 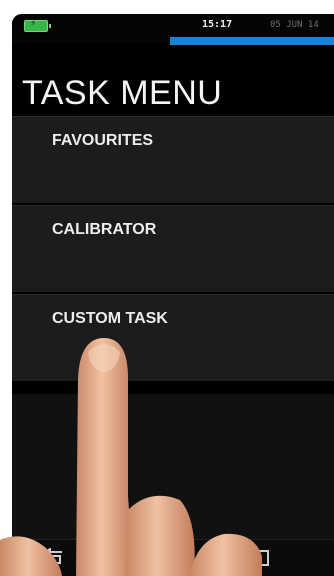 What do you see at coordinates (173, 29) in the screenshot?
I see `status-bar: ⚡ 15:17 05 JUN 14` at bounding box center [173, 29].